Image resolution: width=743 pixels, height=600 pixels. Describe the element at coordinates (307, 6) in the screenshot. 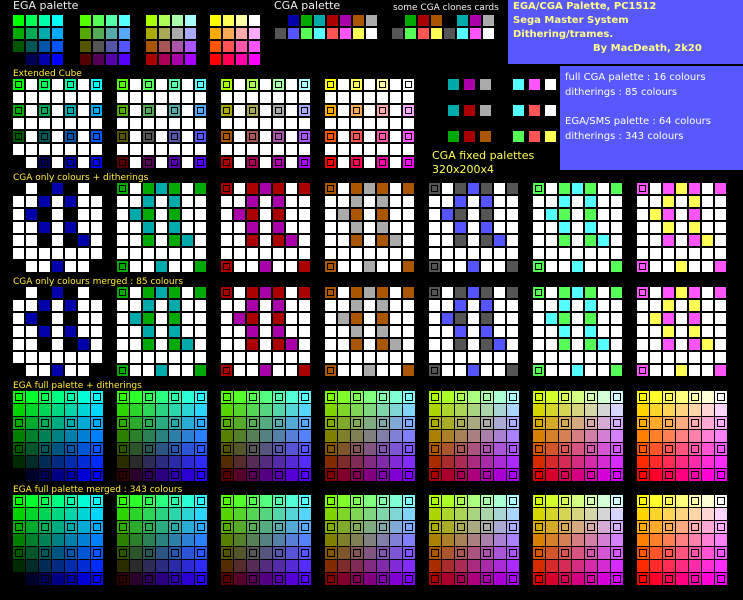

I see `cga-palette-label: CGA palette` at that location.